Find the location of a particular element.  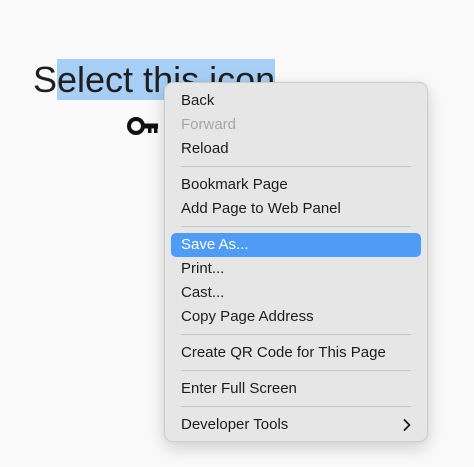

menu-item-label: Back is located at coordinates (198, 100).